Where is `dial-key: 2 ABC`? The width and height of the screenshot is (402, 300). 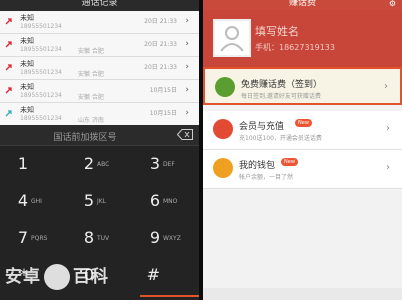 dial-key: 2 ABC is located at coordinates (99, 163).